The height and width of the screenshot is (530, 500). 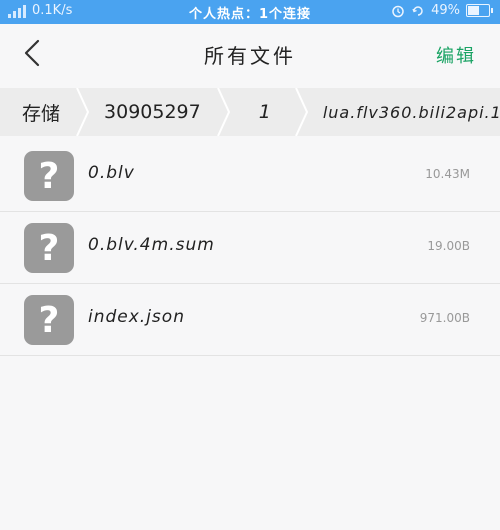 I want to click on page-title: 所有文件, so click(x=250, y=56).